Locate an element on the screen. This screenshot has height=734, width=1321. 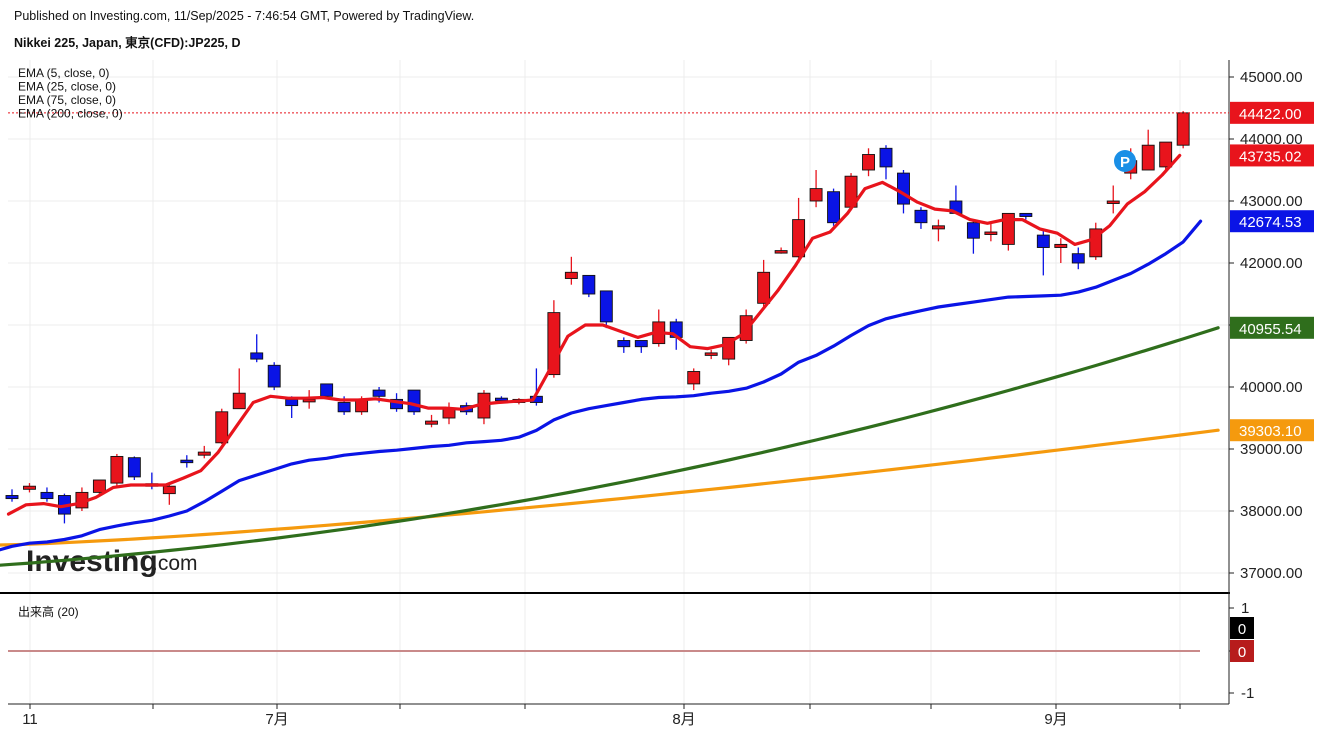
p-marker: P is located at coordinates (1125, 161).